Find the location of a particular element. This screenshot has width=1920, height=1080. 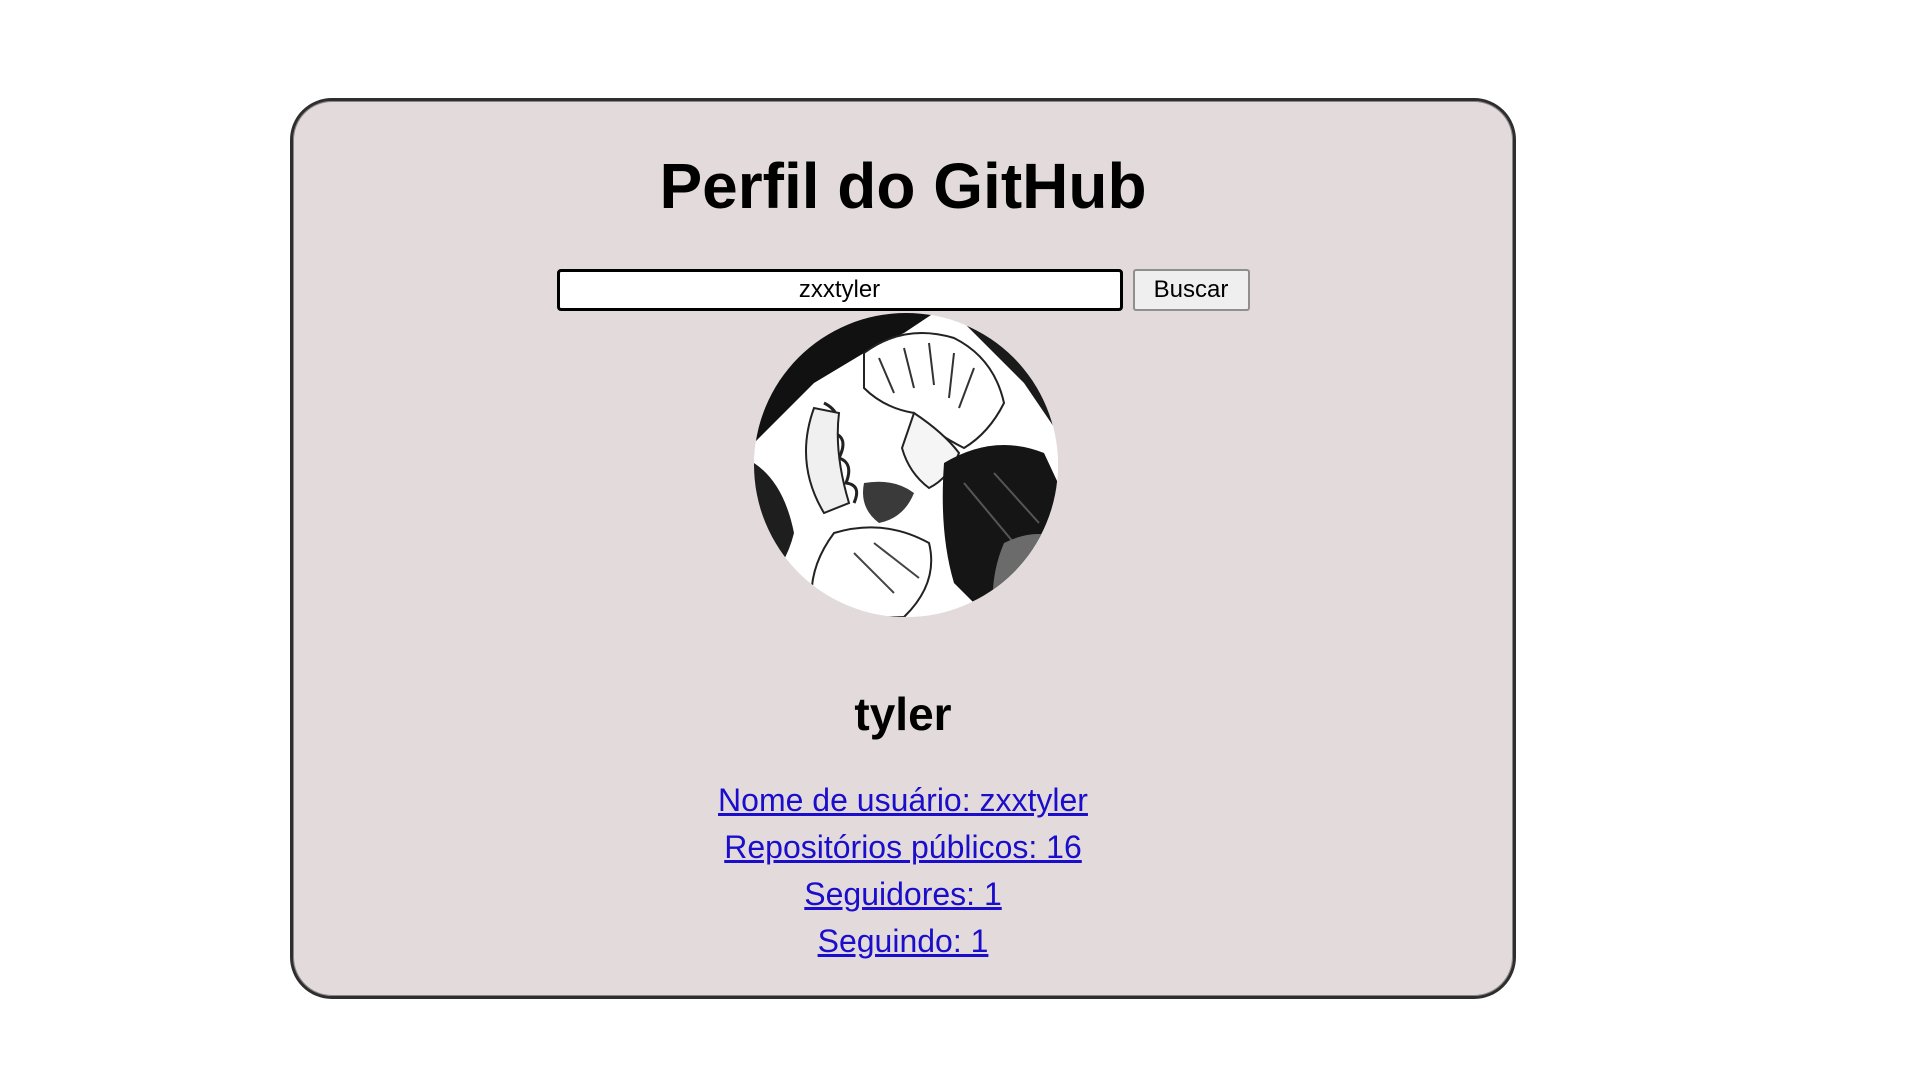

followers-link: Seguidores: 1 is located at coordinates (902, 894).